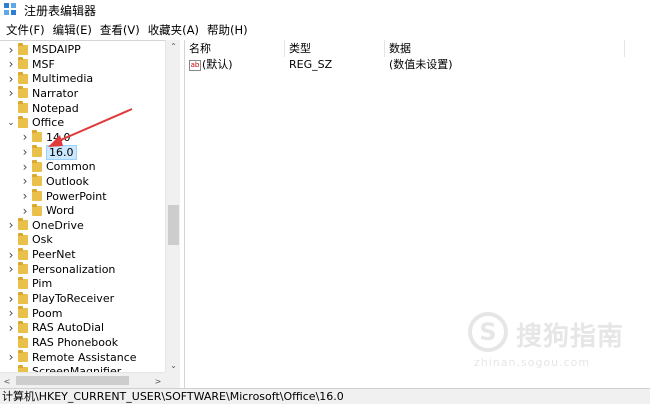 This screenshot has height=404, width=650. Describe the element at coordinates (82, 152) in the screenshot. I see `tree-item: › 16.0` at that location.